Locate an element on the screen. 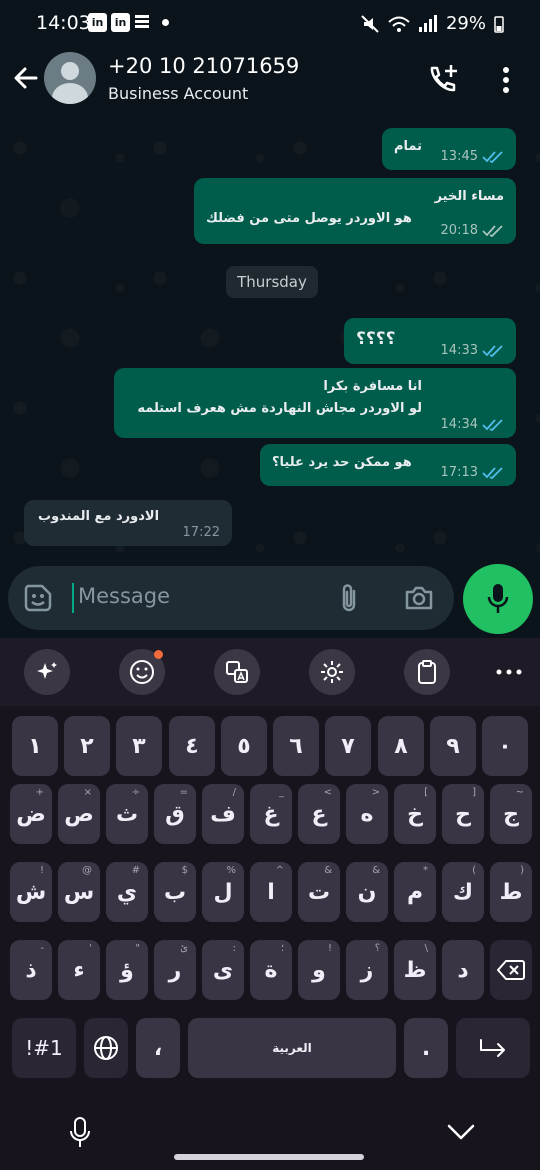 Image resolution: width=540 pixels, height=1170 pixels. message-bubble-incoming: الادورد مع المندوب 17:22 is located at coordinates (128, 523).